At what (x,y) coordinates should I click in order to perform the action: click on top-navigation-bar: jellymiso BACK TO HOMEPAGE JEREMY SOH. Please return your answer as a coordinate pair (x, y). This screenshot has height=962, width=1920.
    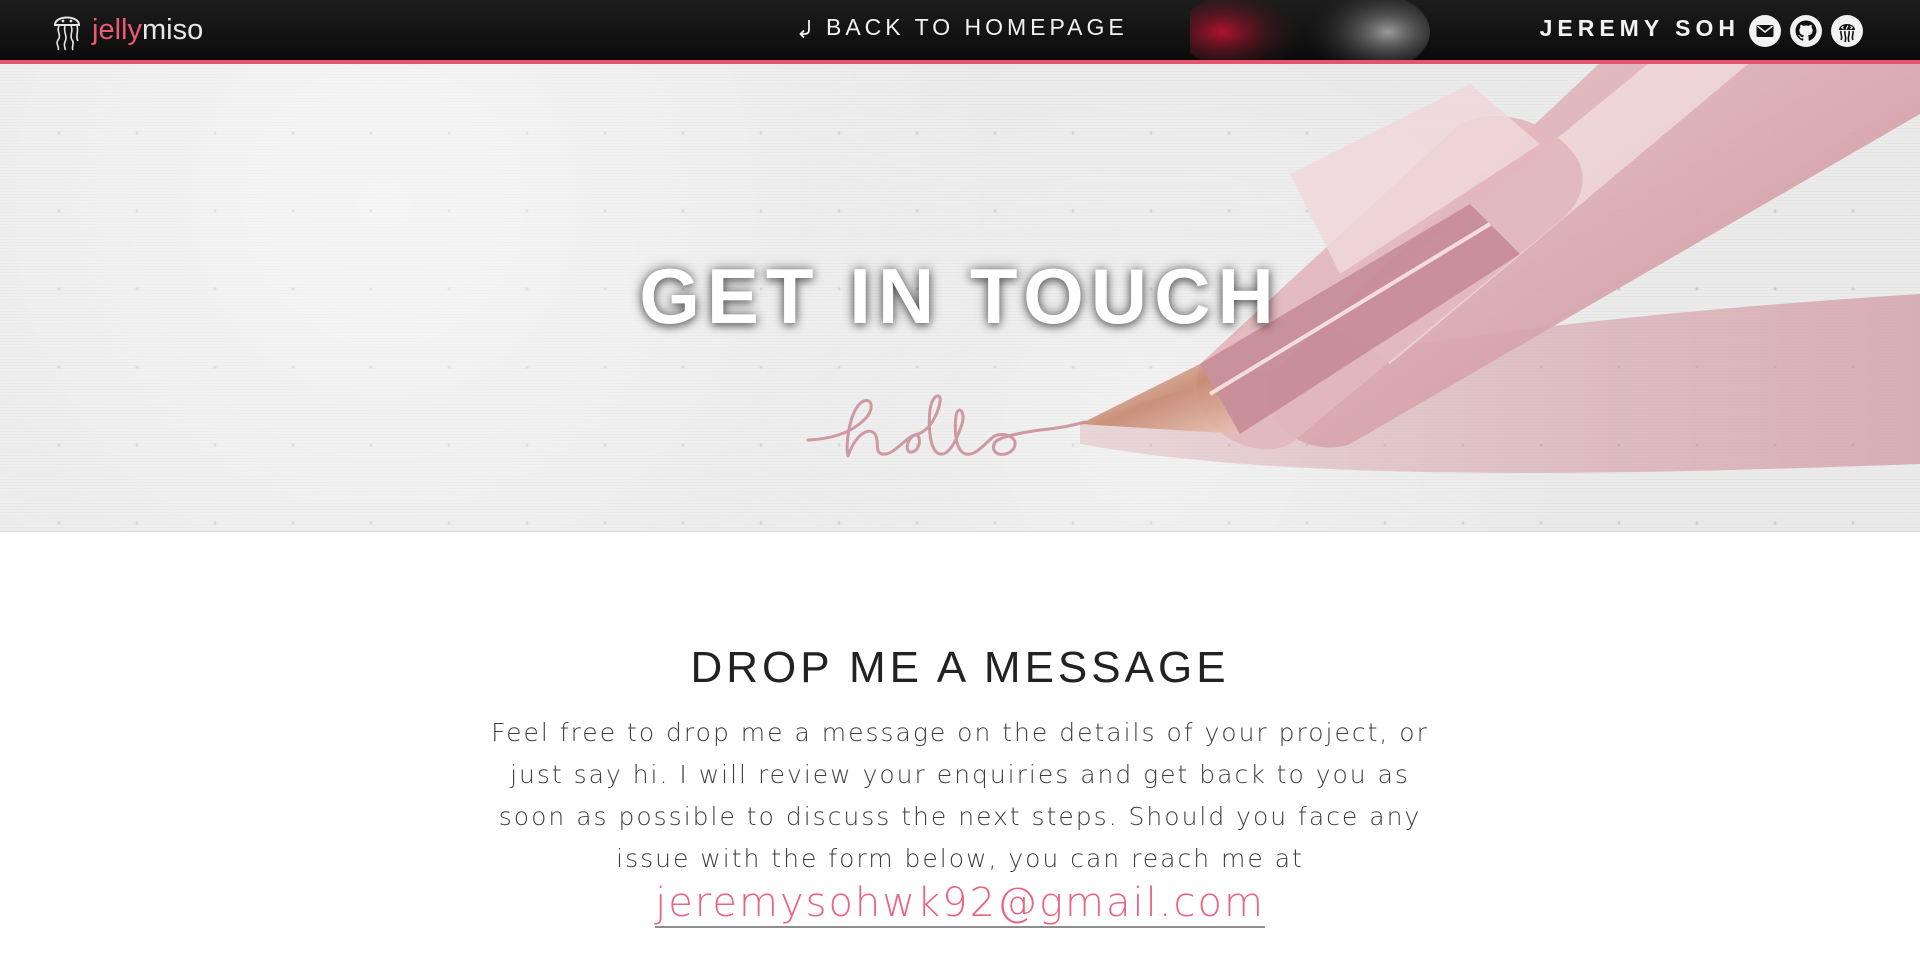
    Looking at the image, I should click on (960, 32).